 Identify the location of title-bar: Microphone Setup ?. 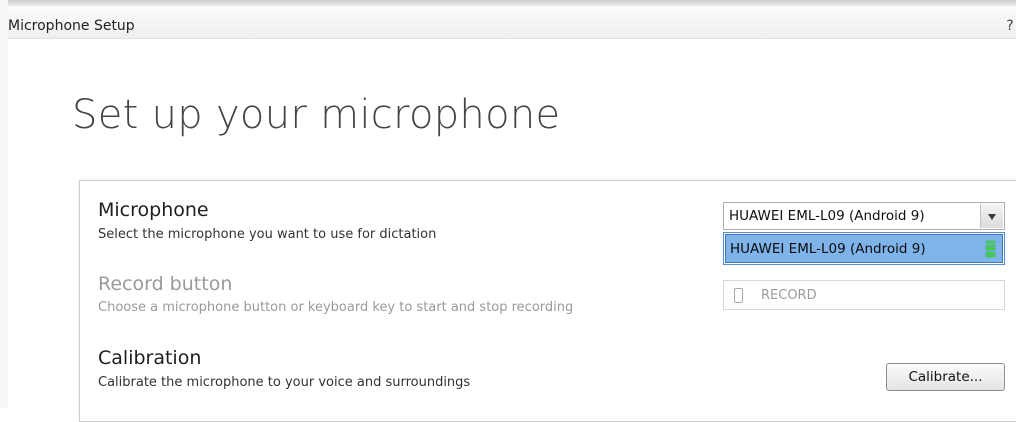
(512, 22).